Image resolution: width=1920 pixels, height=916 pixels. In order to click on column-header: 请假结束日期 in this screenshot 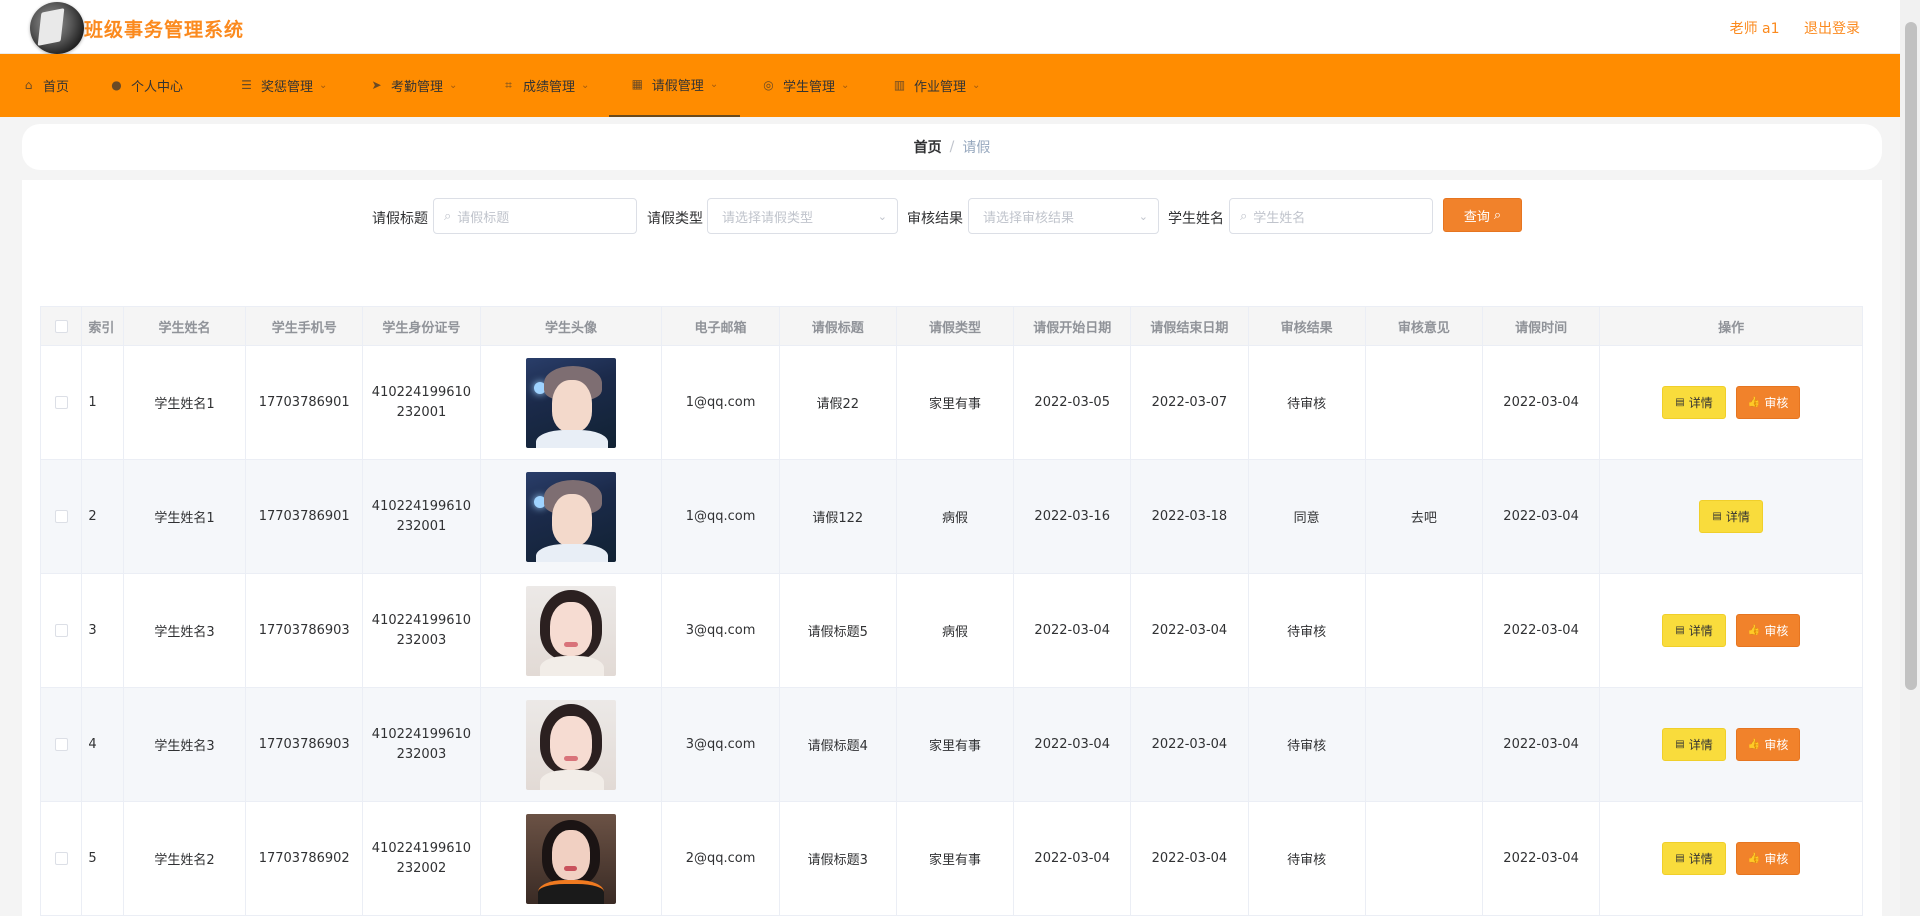, I will do `click(1189, 326)`.